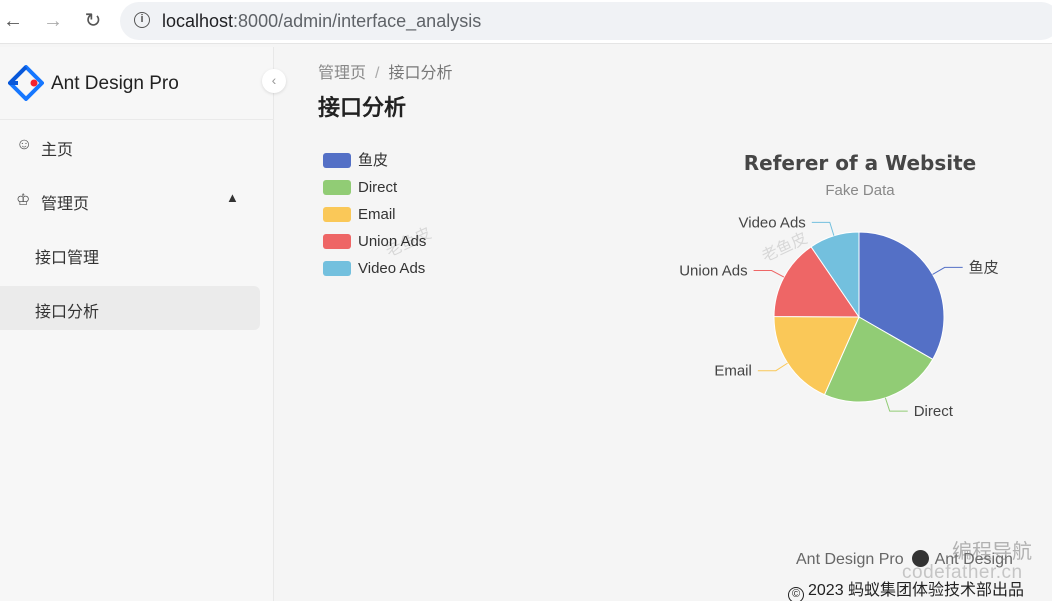  What do you see at coordinates (796, 594) in the screenshot?
I see `copyright-icon: ©` at bounding box center [796, 594].